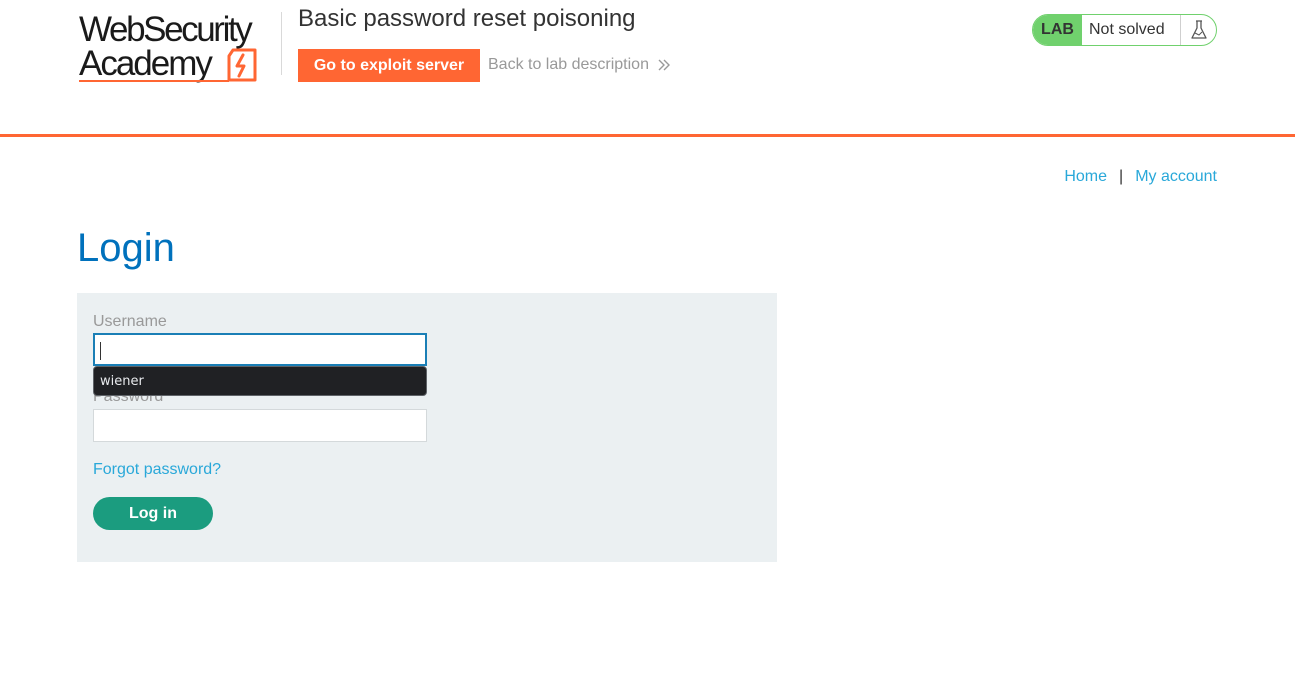 This screenshot has width=1295, height=675. I want to click on back-to-lab-description-link: Back to lab description, so click(579, 65).